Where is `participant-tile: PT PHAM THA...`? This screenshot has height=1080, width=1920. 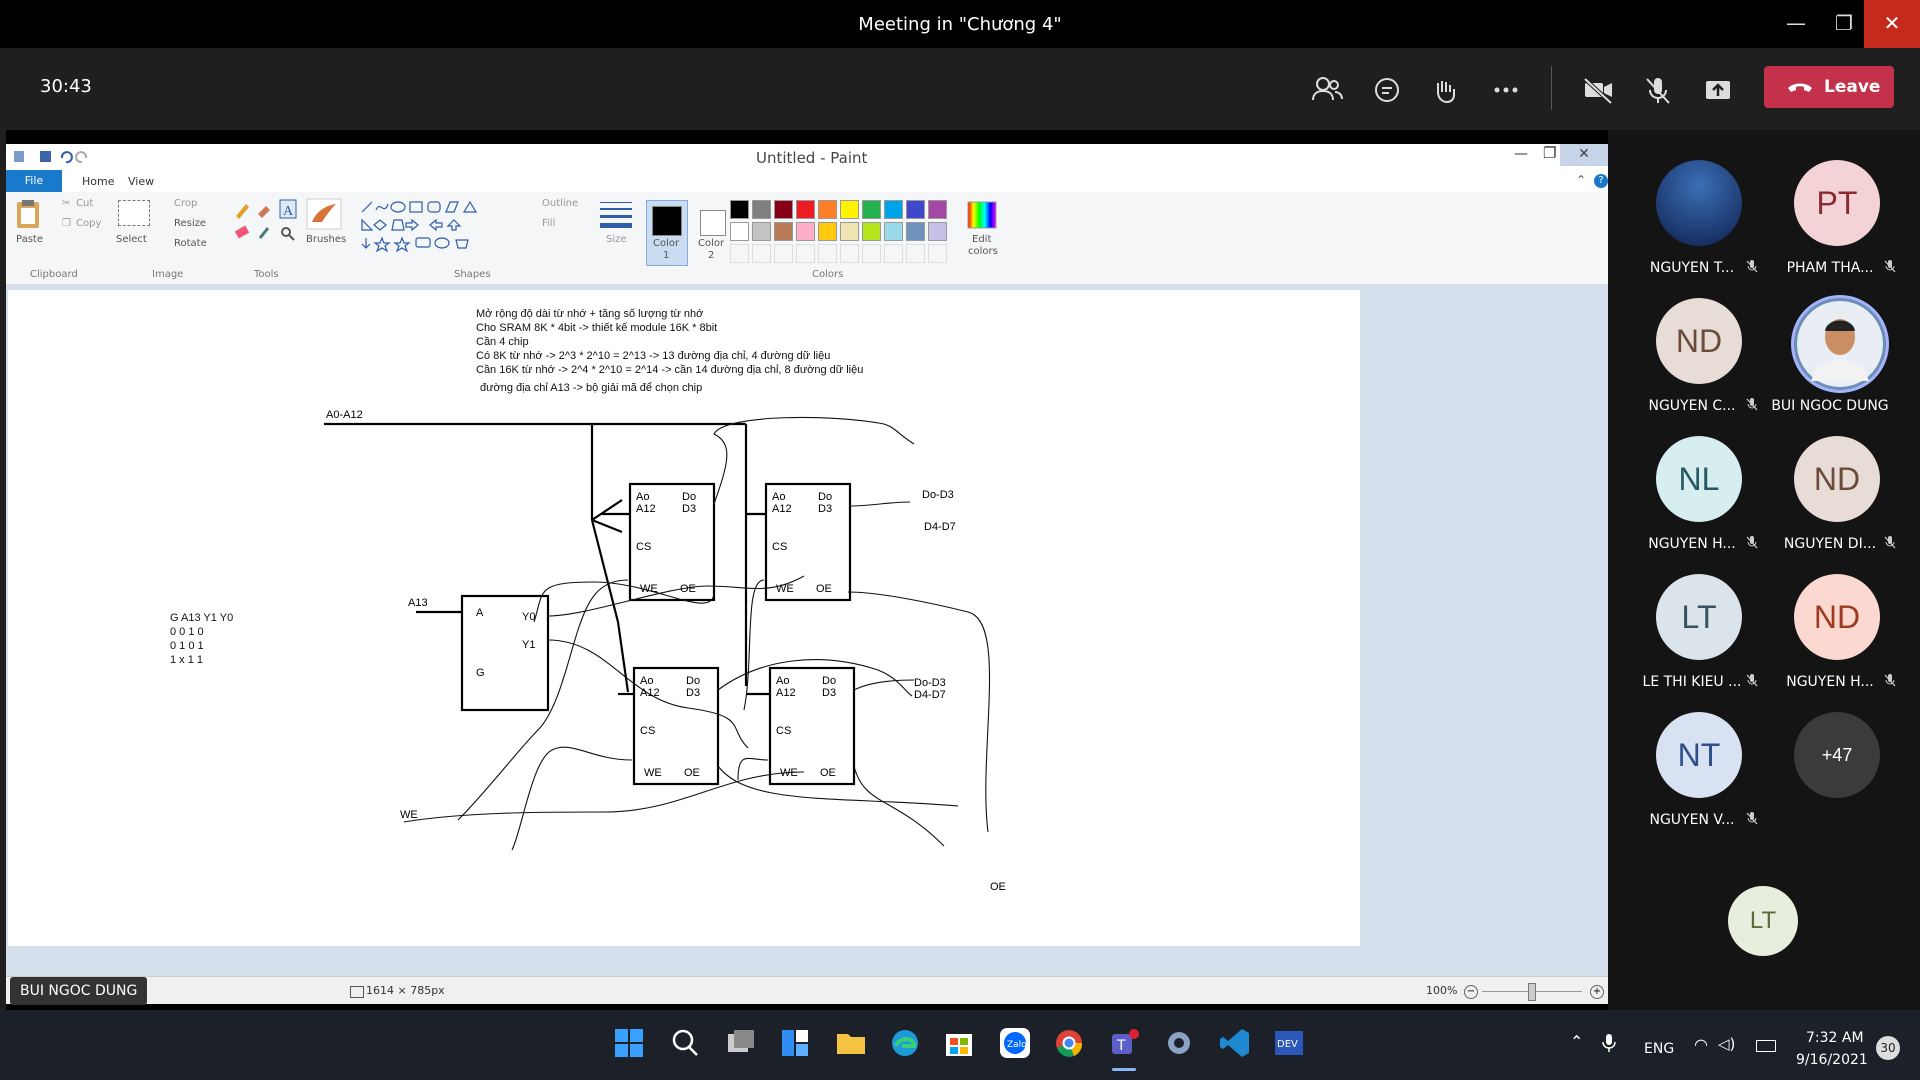
participant-tile: PT PHAM THA... is located at coordinates (1830, 209).